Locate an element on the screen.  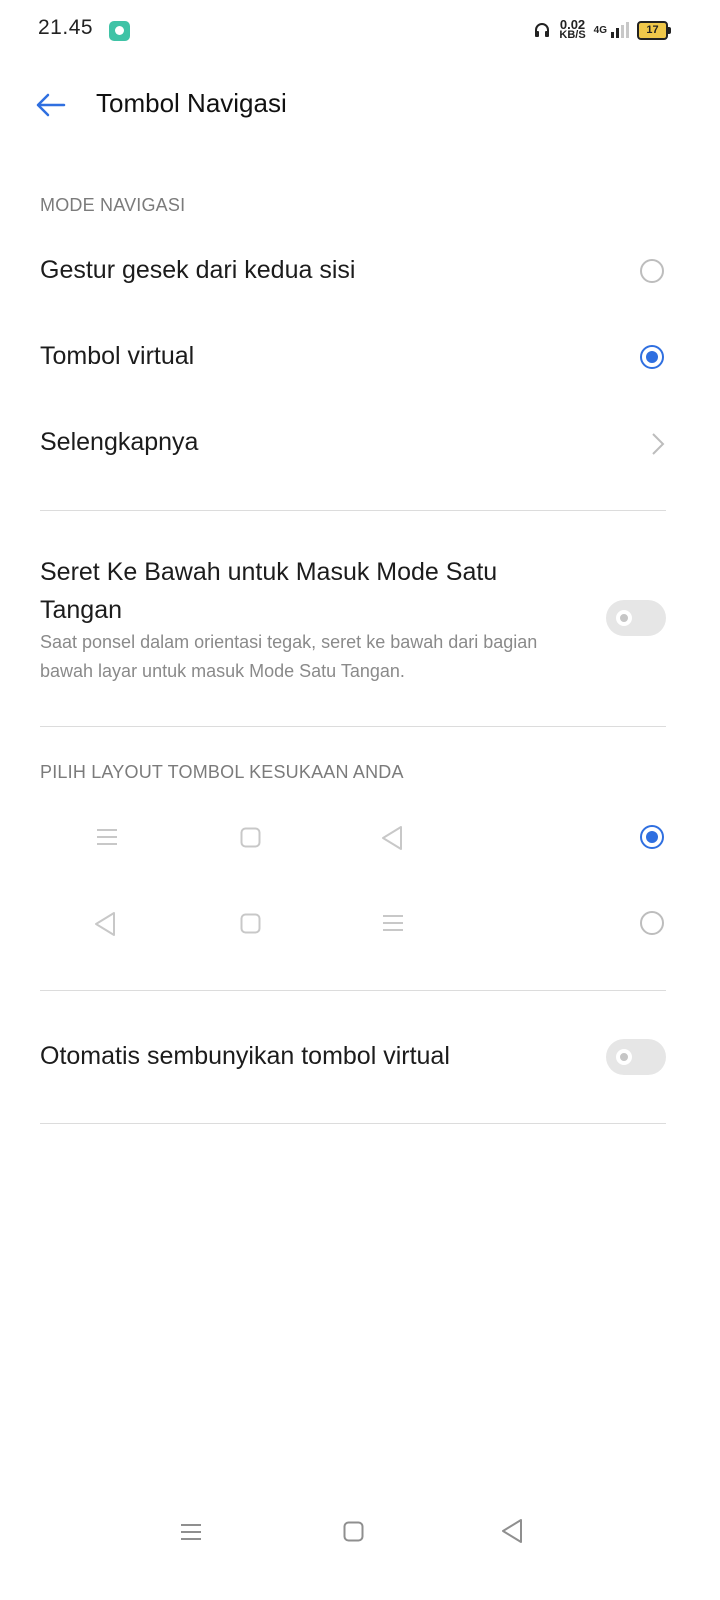
more-row: Selengkapnya is located at coordinates (360, 443).